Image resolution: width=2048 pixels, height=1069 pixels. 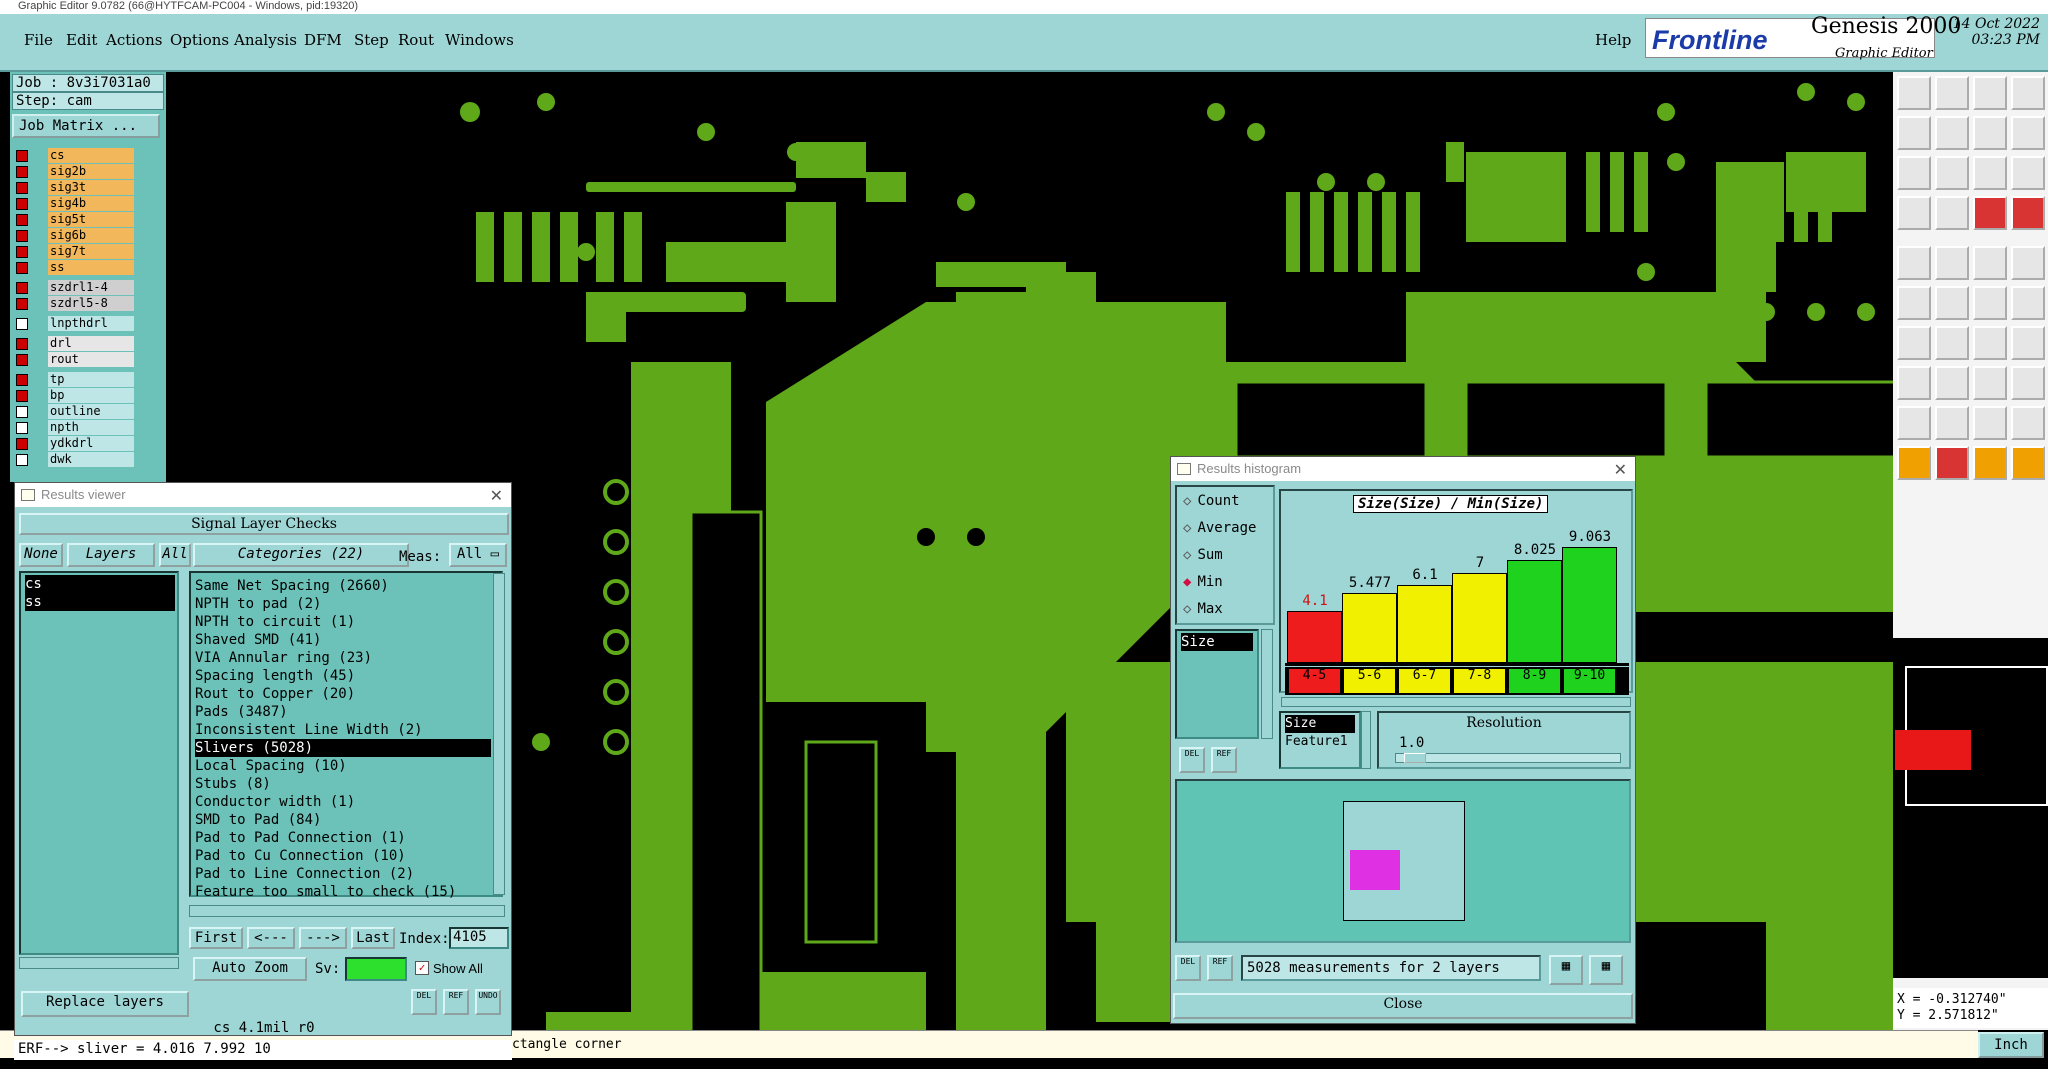 I want to click on layer-row: outline, so click(x=78, y=411).